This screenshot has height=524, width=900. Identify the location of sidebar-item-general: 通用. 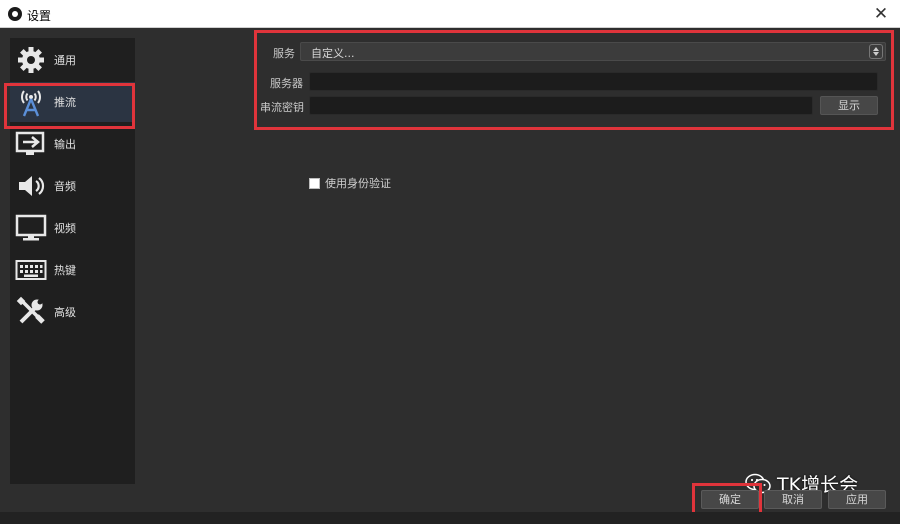
(72, 60).